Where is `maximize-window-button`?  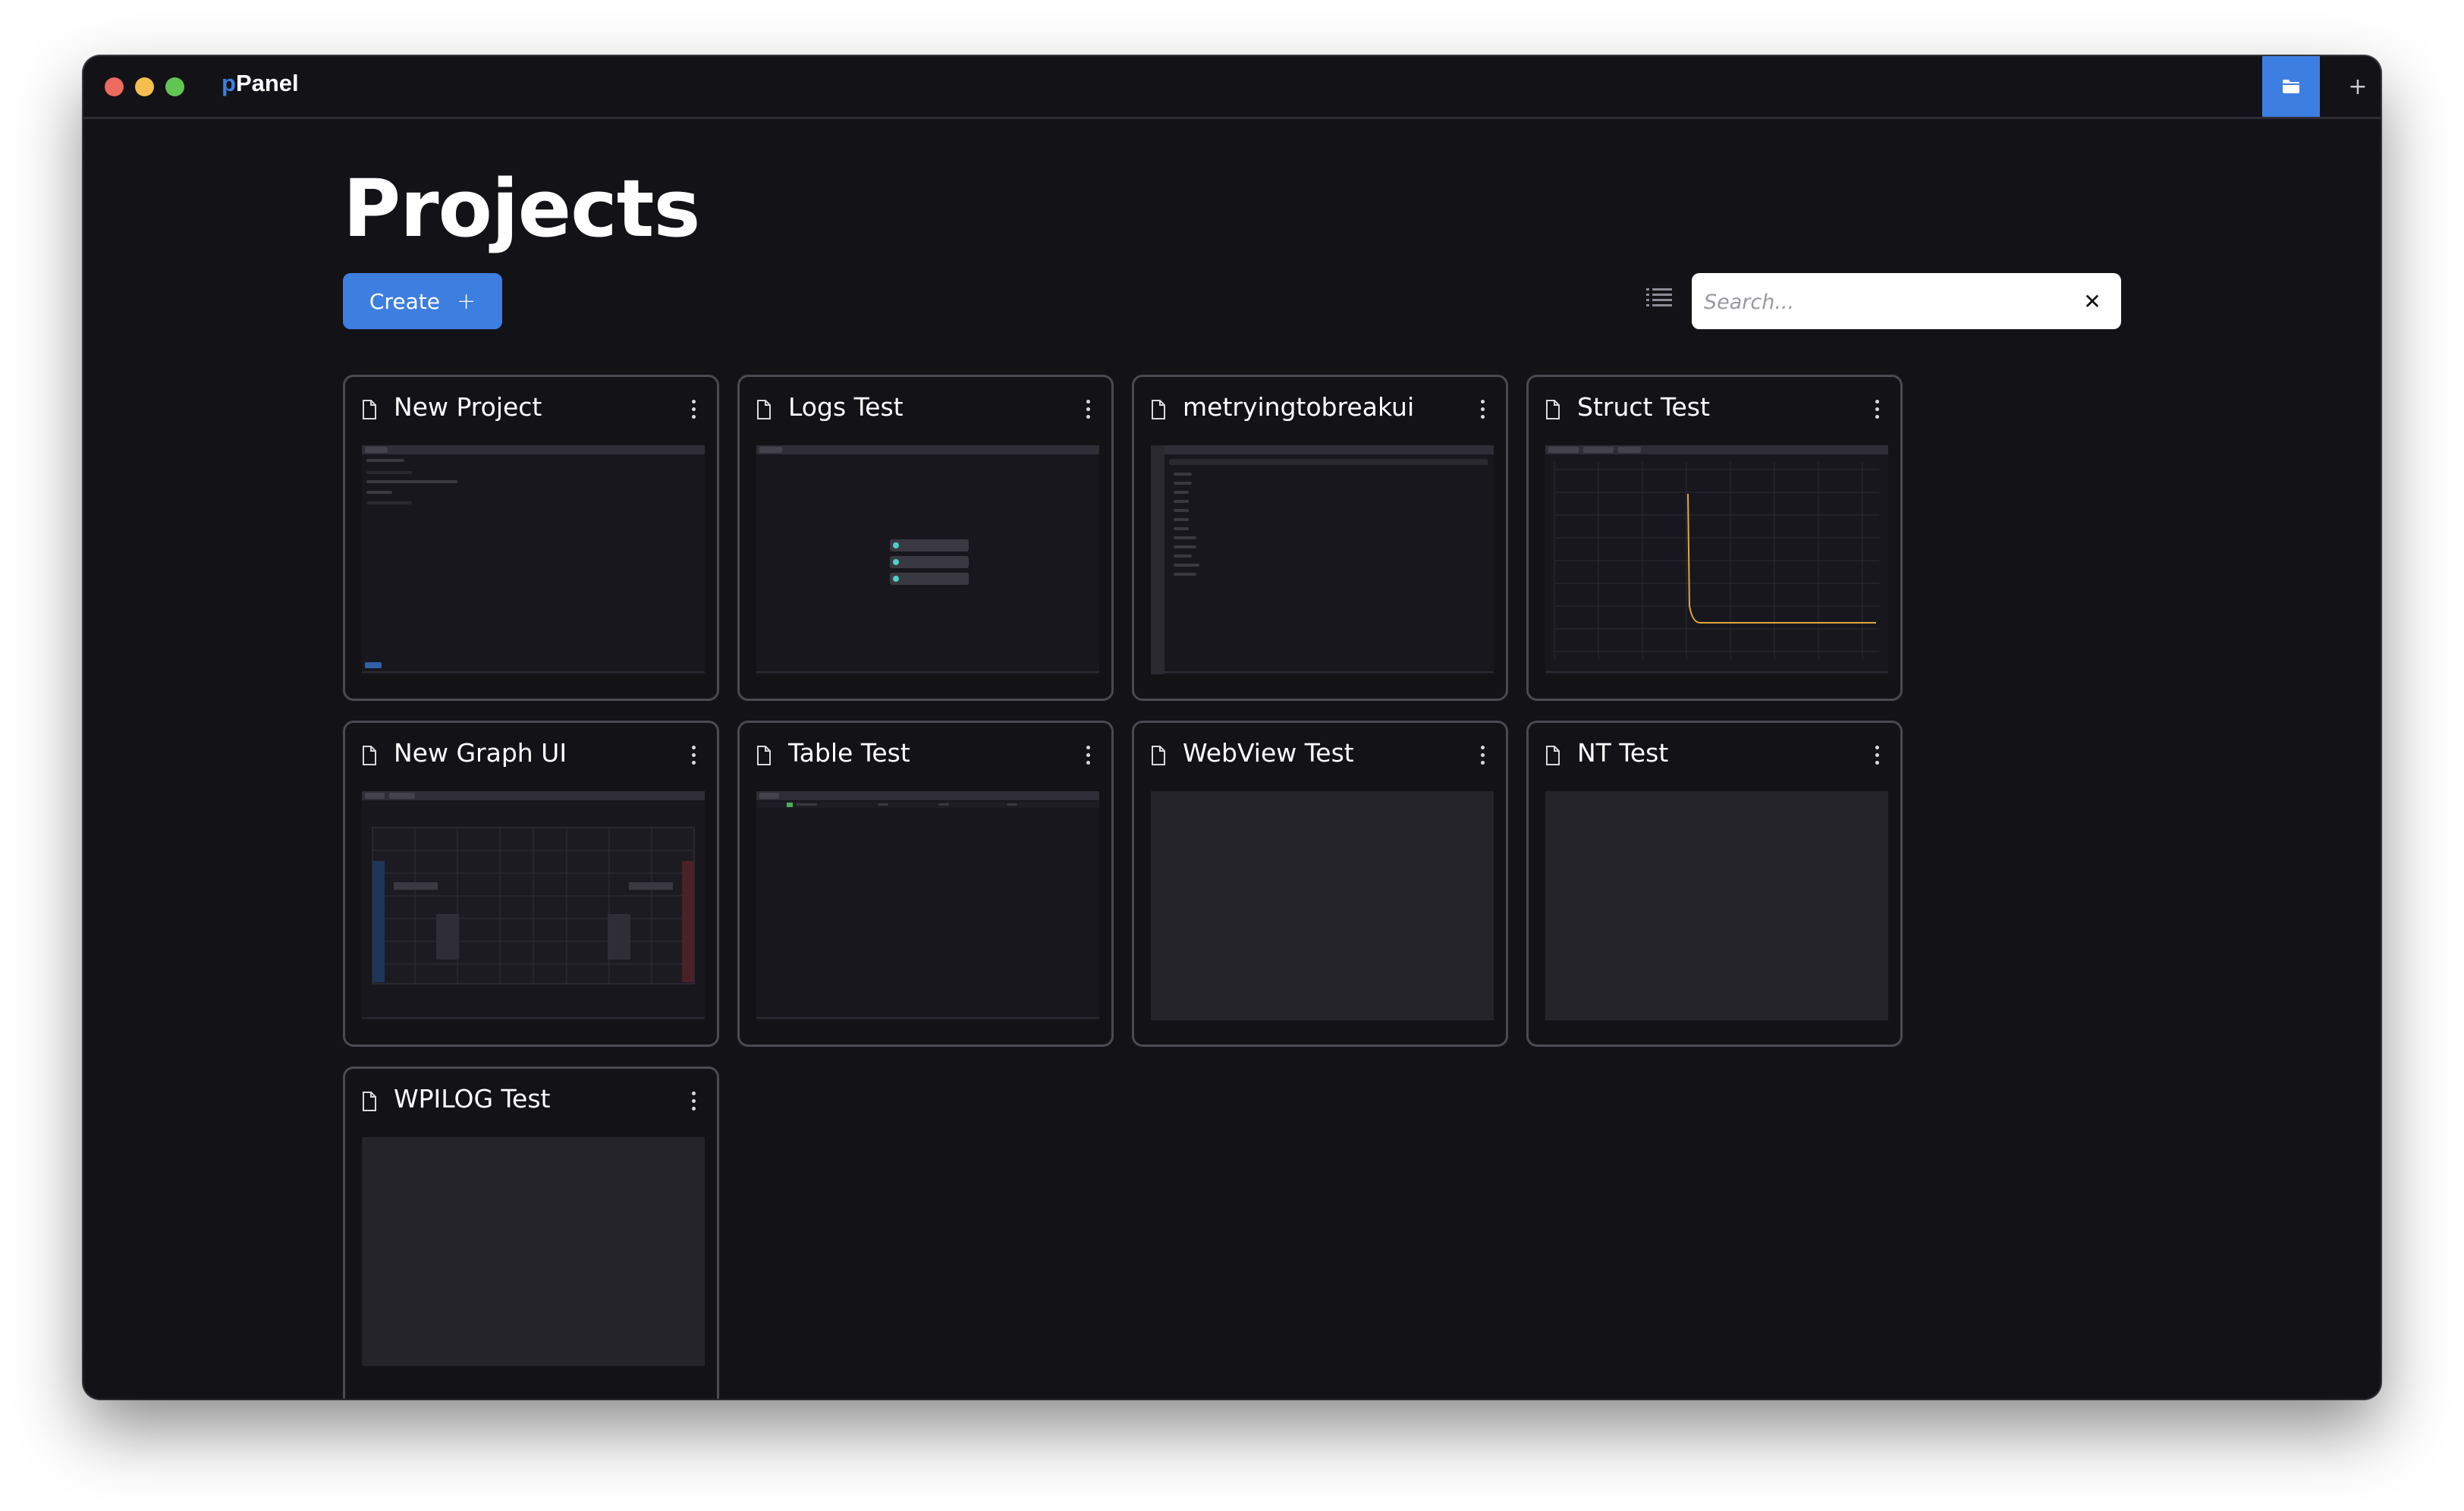 maximize-window-button is located at coordinates (174, 86).